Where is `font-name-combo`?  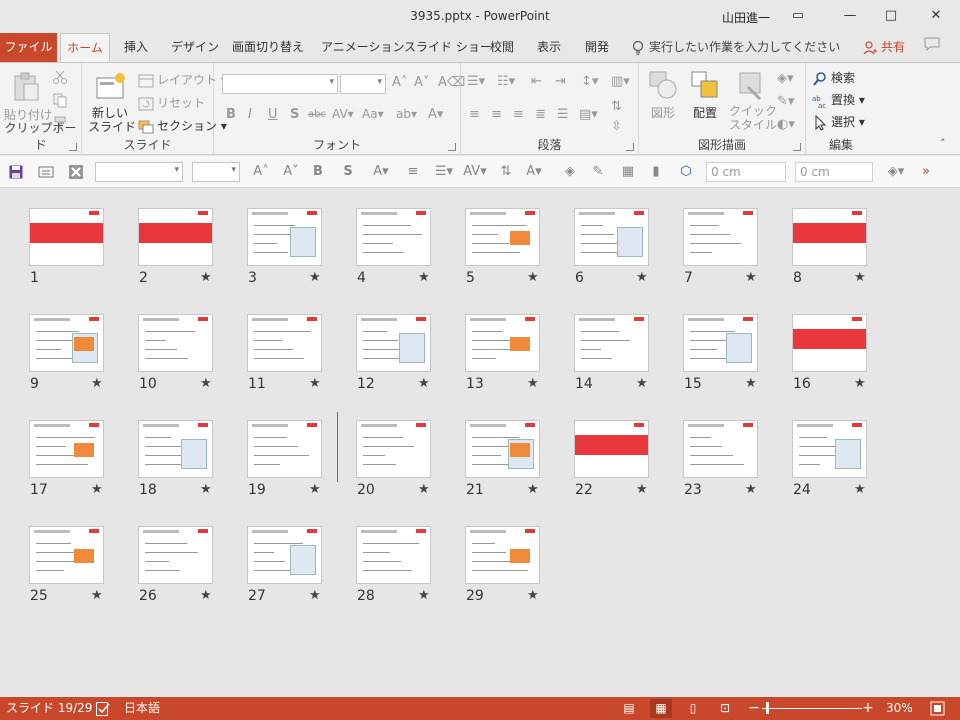
font-name-combo is located at coordinates (280, 84).